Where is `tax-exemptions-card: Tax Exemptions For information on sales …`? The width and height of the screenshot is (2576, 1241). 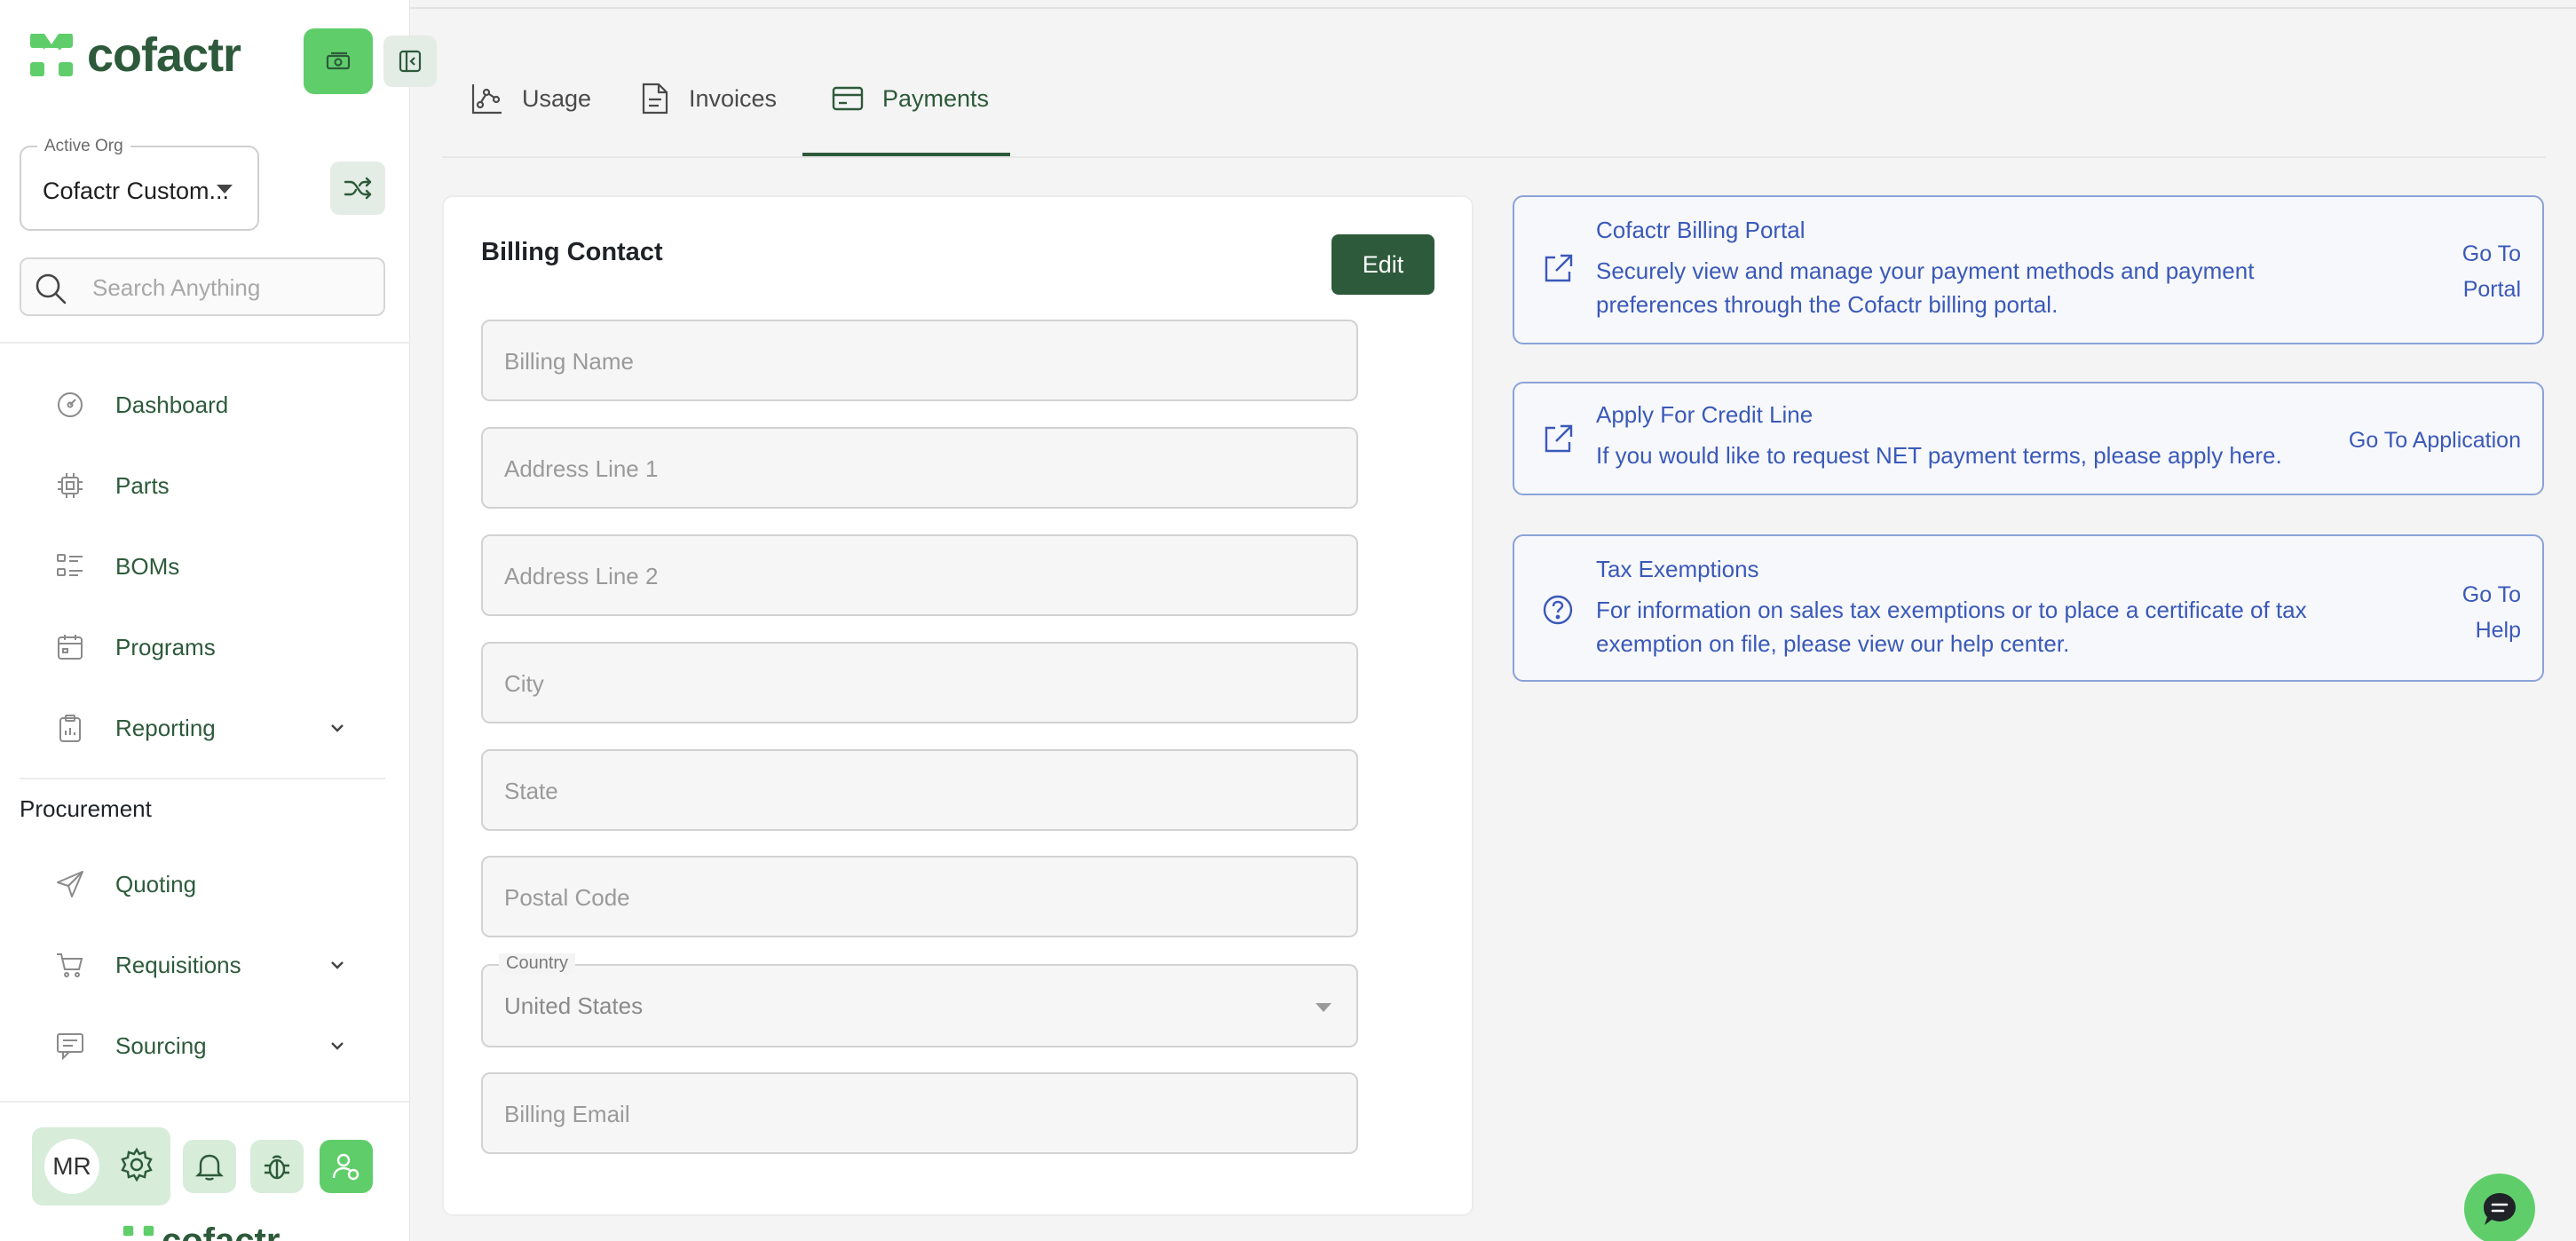 tax-exemptions-card: Tax Exemptions For information on sales … is located at coordinates (2028, 608).